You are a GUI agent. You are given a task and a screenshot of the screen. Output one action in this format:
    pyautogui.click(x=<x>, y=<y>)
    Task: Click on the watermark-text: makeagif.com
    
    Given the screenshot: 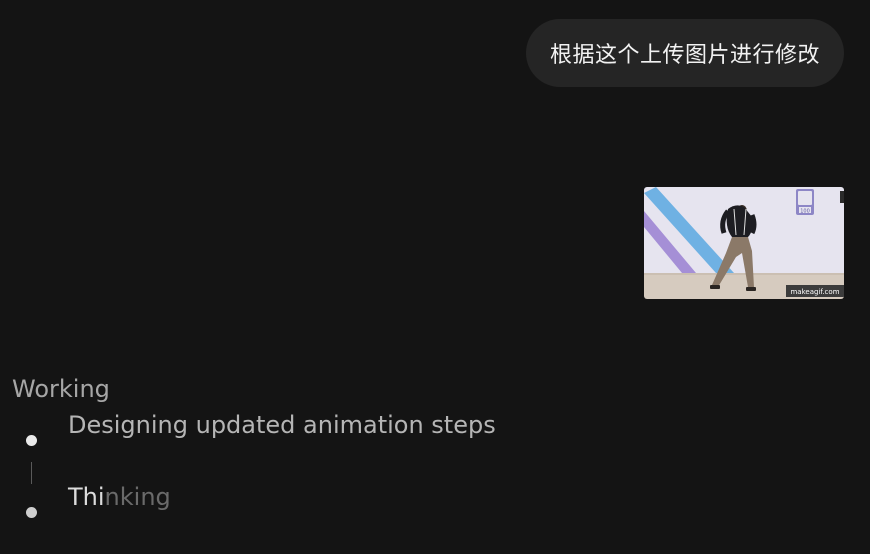 What is the action you would take?
    pyautogui.click(x=814, y=292)
    